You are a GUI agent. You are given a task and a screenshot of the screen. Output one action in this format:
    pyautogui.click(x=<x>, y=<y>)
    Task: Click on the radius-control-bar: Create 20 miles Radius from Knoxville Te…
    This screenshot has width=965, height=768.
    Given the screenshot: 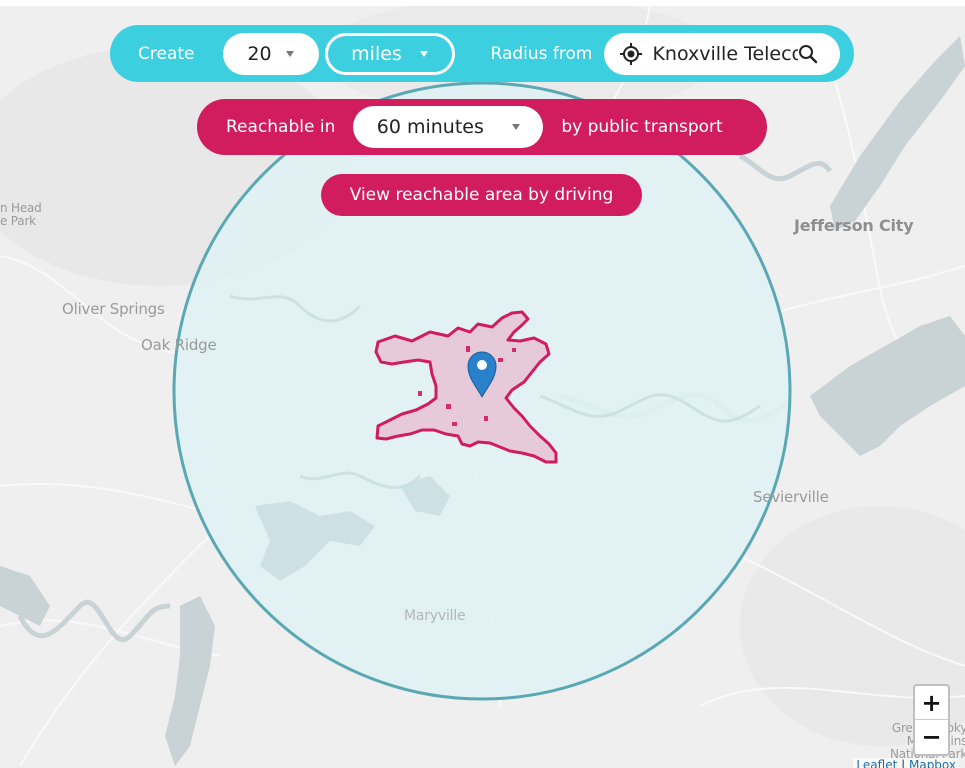 What is the action you would take?
    pyautogui.click(x=482, y=53)
    